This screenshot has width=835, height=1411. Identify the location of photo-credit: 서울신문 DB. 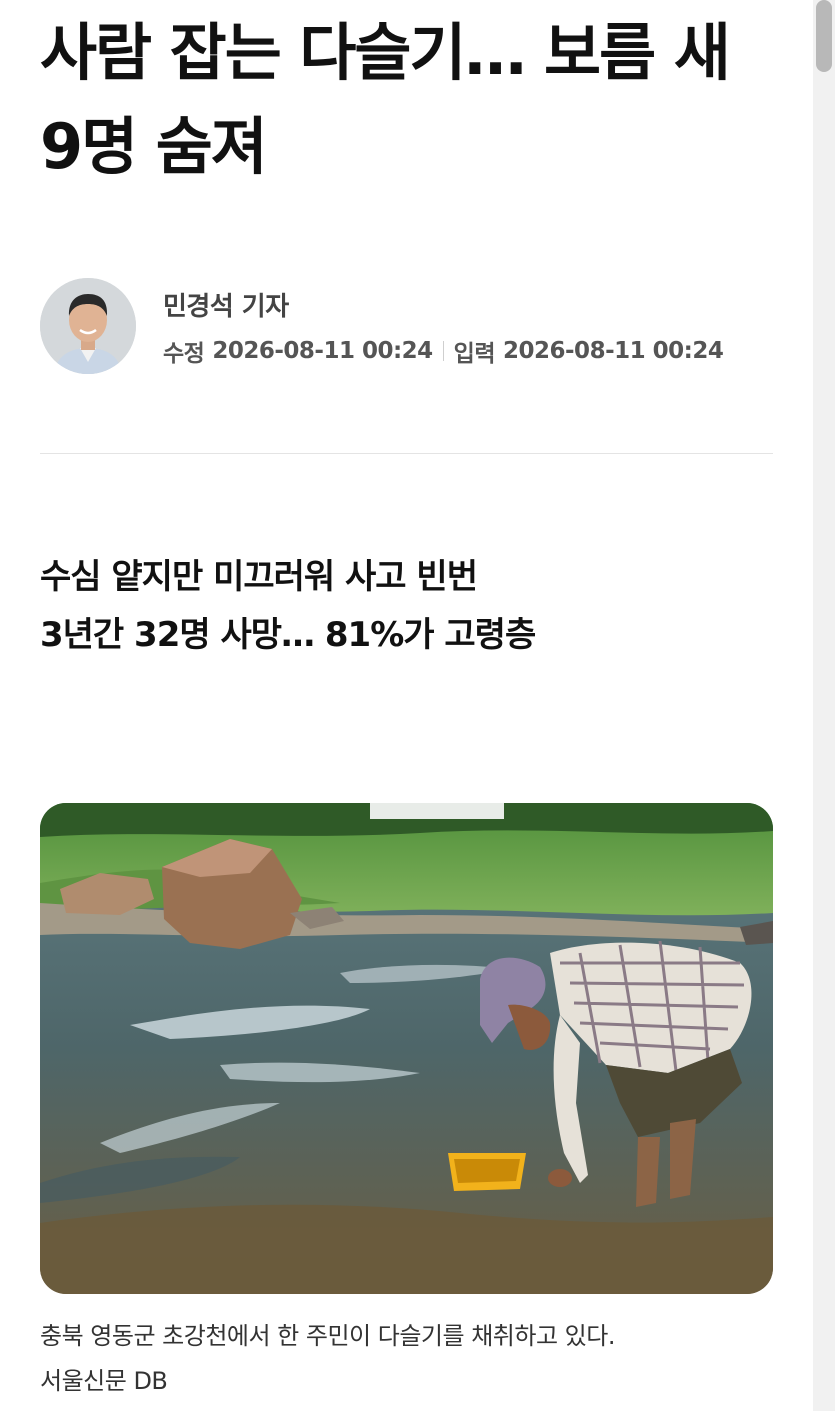
(104, 1381).